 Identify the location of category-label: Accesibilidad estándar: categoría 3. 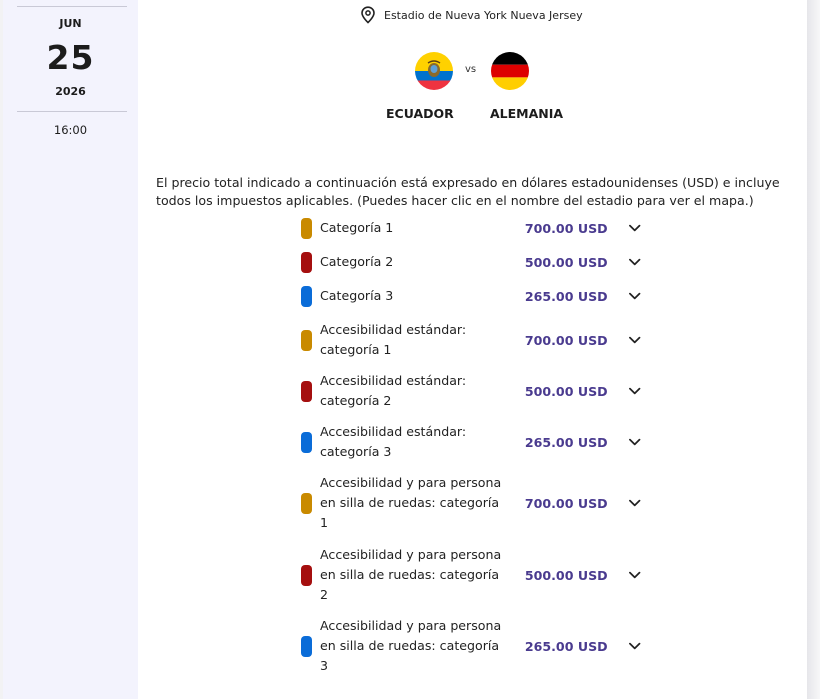
(393, 441).